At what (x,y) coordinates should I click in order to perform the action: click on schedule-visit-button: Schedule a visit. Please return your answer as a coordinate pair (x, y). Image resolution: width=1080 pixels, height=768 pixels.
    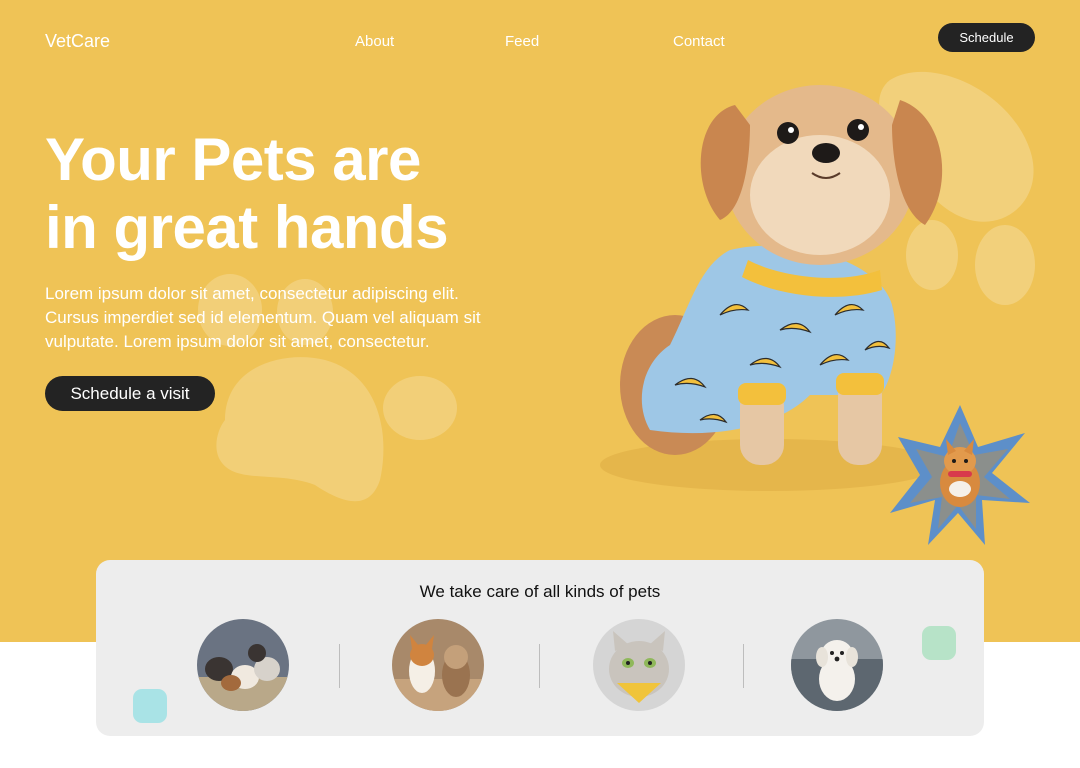
    Looking at the image, I should click on (130, 393).